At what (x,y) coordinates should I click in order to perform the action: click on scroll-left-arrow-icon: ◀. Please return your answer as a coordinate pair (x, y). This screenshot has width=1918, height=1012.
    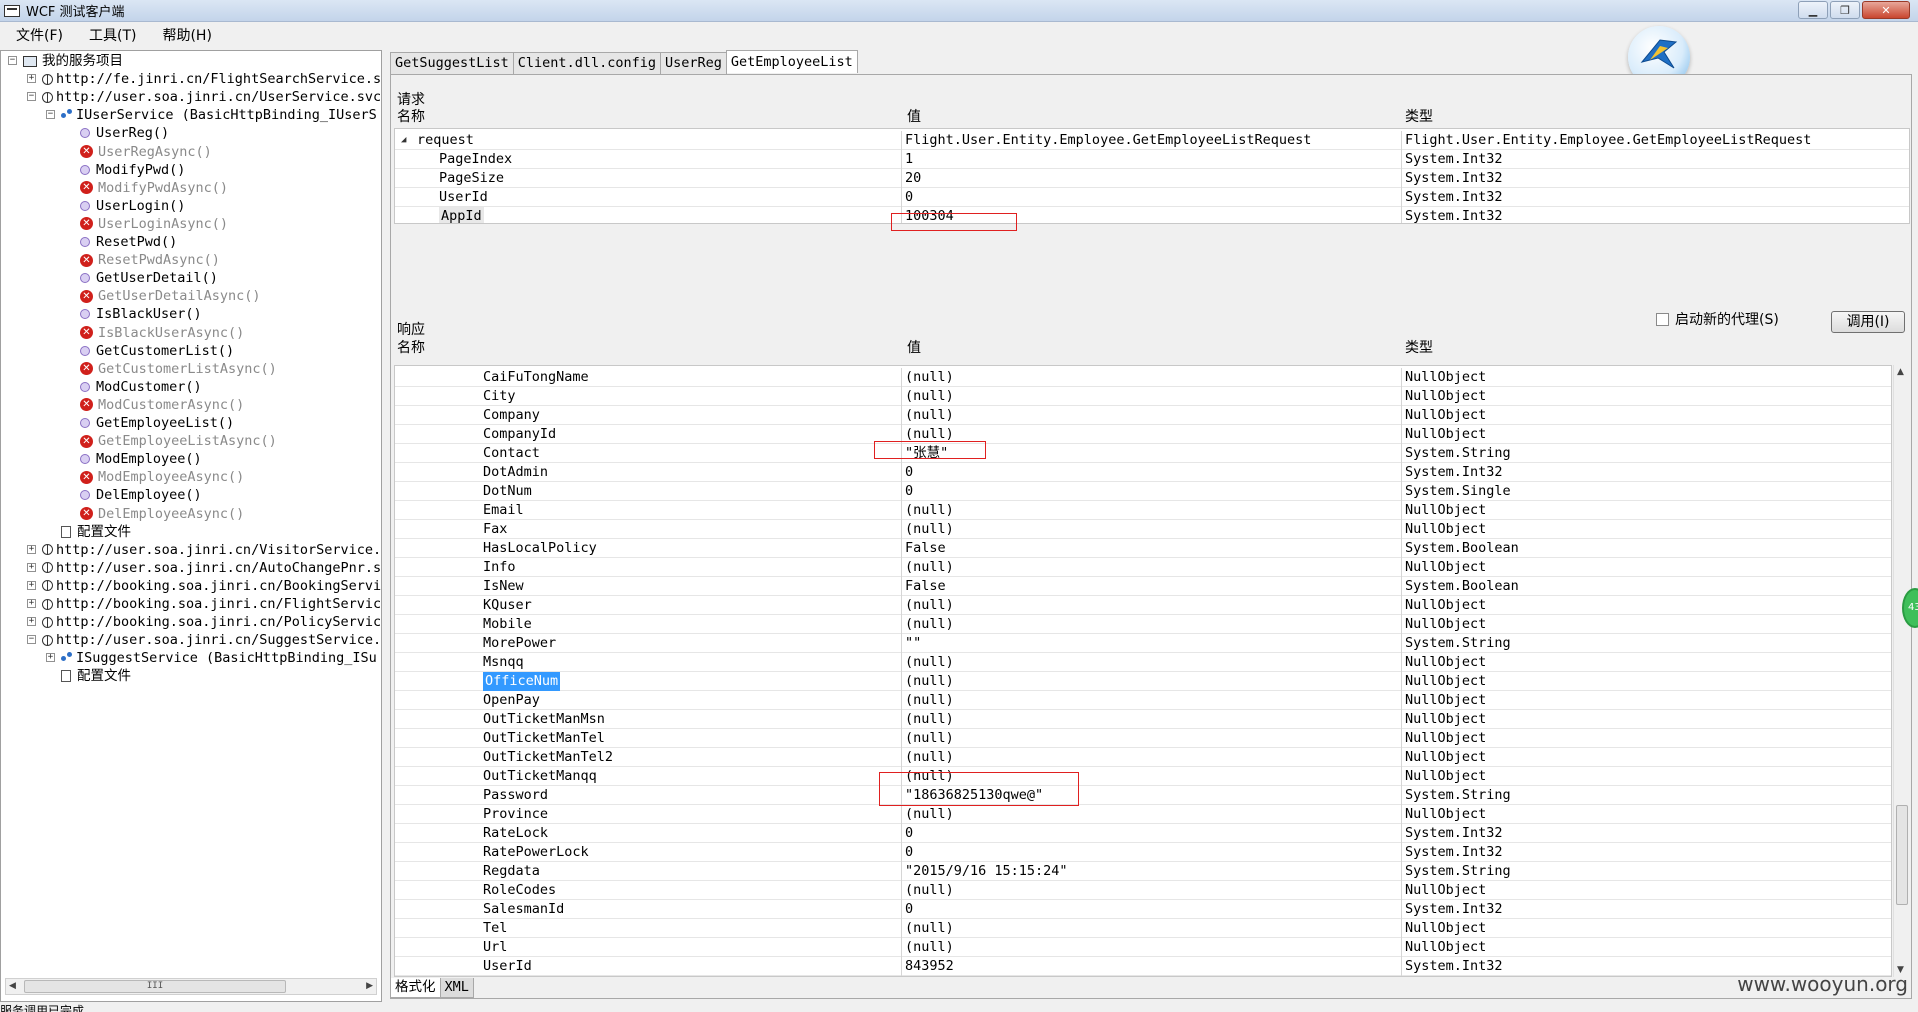
    Looking at the image, I should click on (12, 986).